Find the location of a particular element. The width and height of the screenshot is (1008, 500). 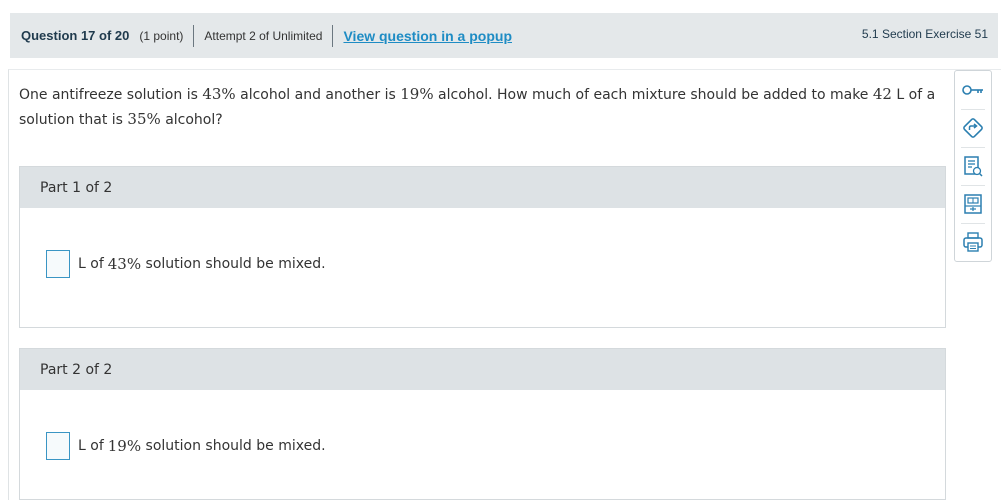

section-exercise-label: 5.1 Section Exercise 51 is located at coordinates (924, 34).